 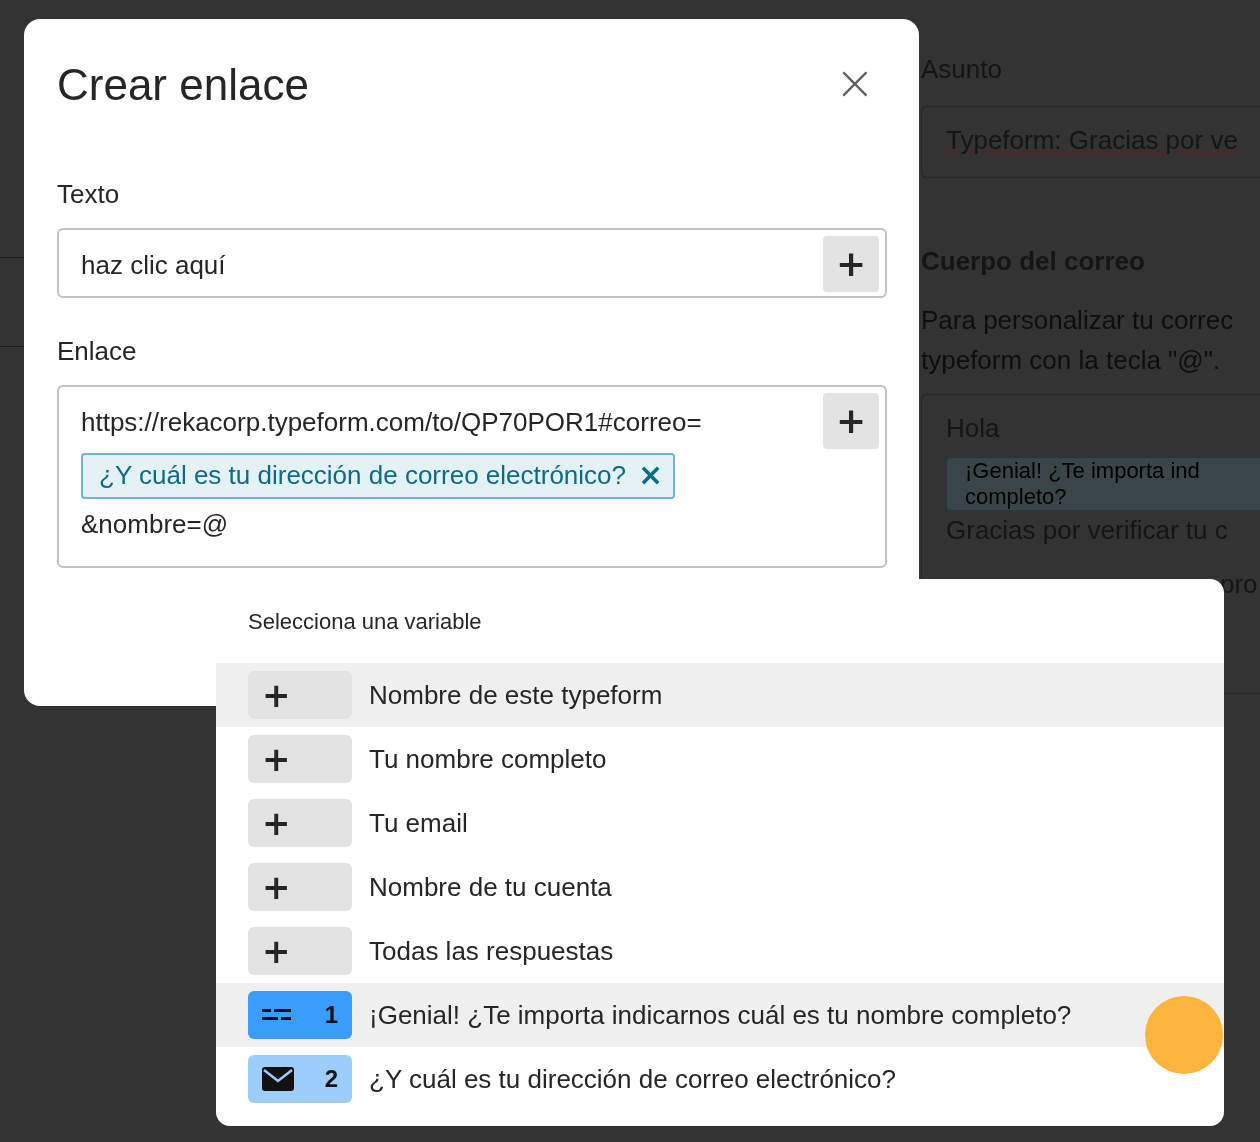 What do you see at coordinates (645, 475) in the screenshot?
I see `remove-tag-button: ×` at bounding box center [645, 475].